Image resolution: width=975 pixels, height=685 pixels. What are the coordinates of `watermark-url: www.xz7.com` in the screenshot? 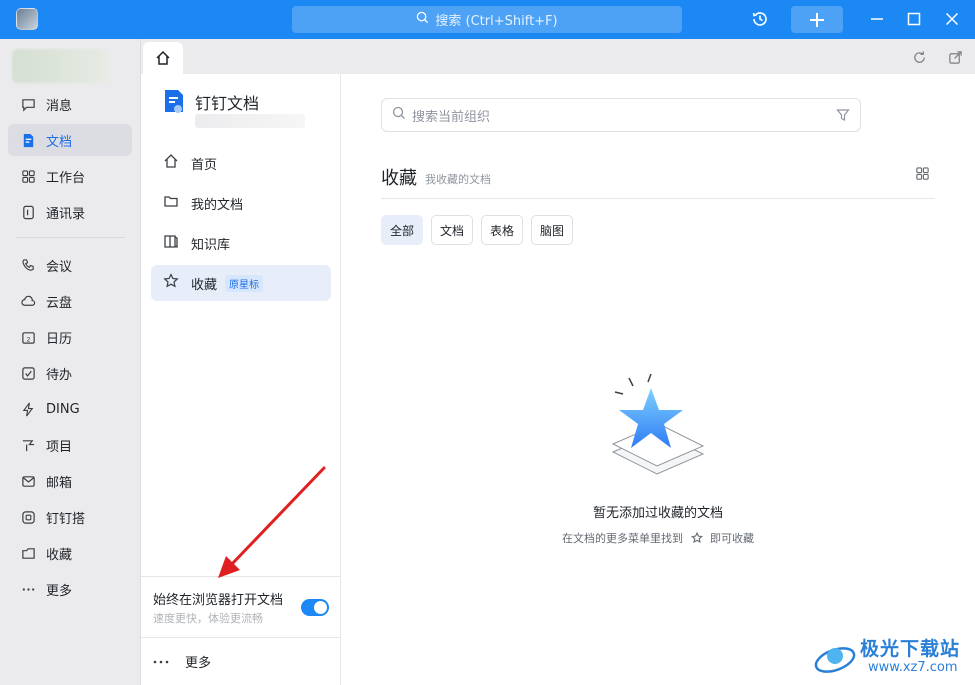 It's located at (913, 667).